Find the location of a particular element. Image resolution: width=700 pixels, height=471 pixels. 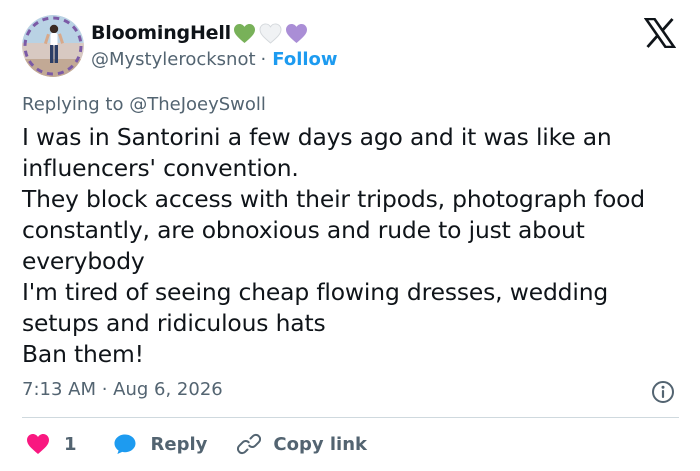

reply-button: Reply is located at coordinates (160, 444).